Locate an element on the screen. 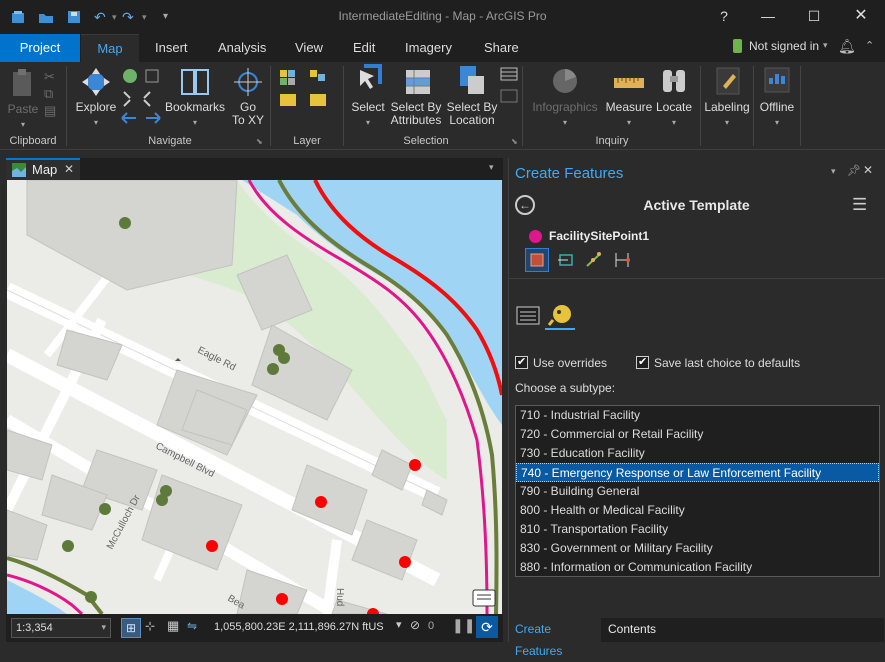  measure-button: Measure ▾ is located at coordinates (629, 96).